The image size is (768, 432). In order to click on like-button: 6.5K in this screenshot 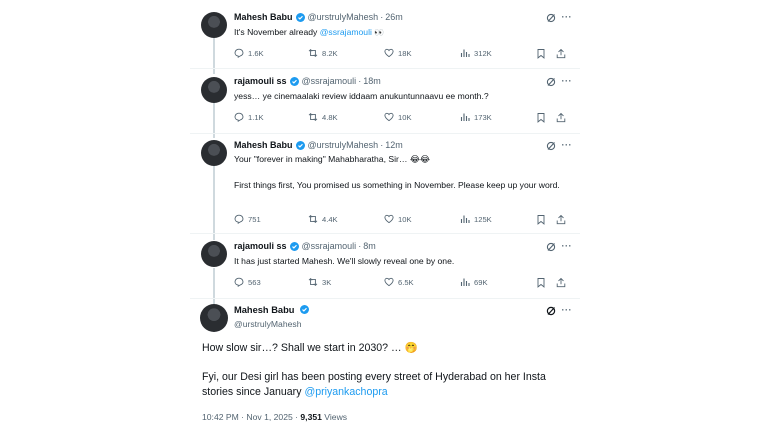, I will do `click(399, 282)`.